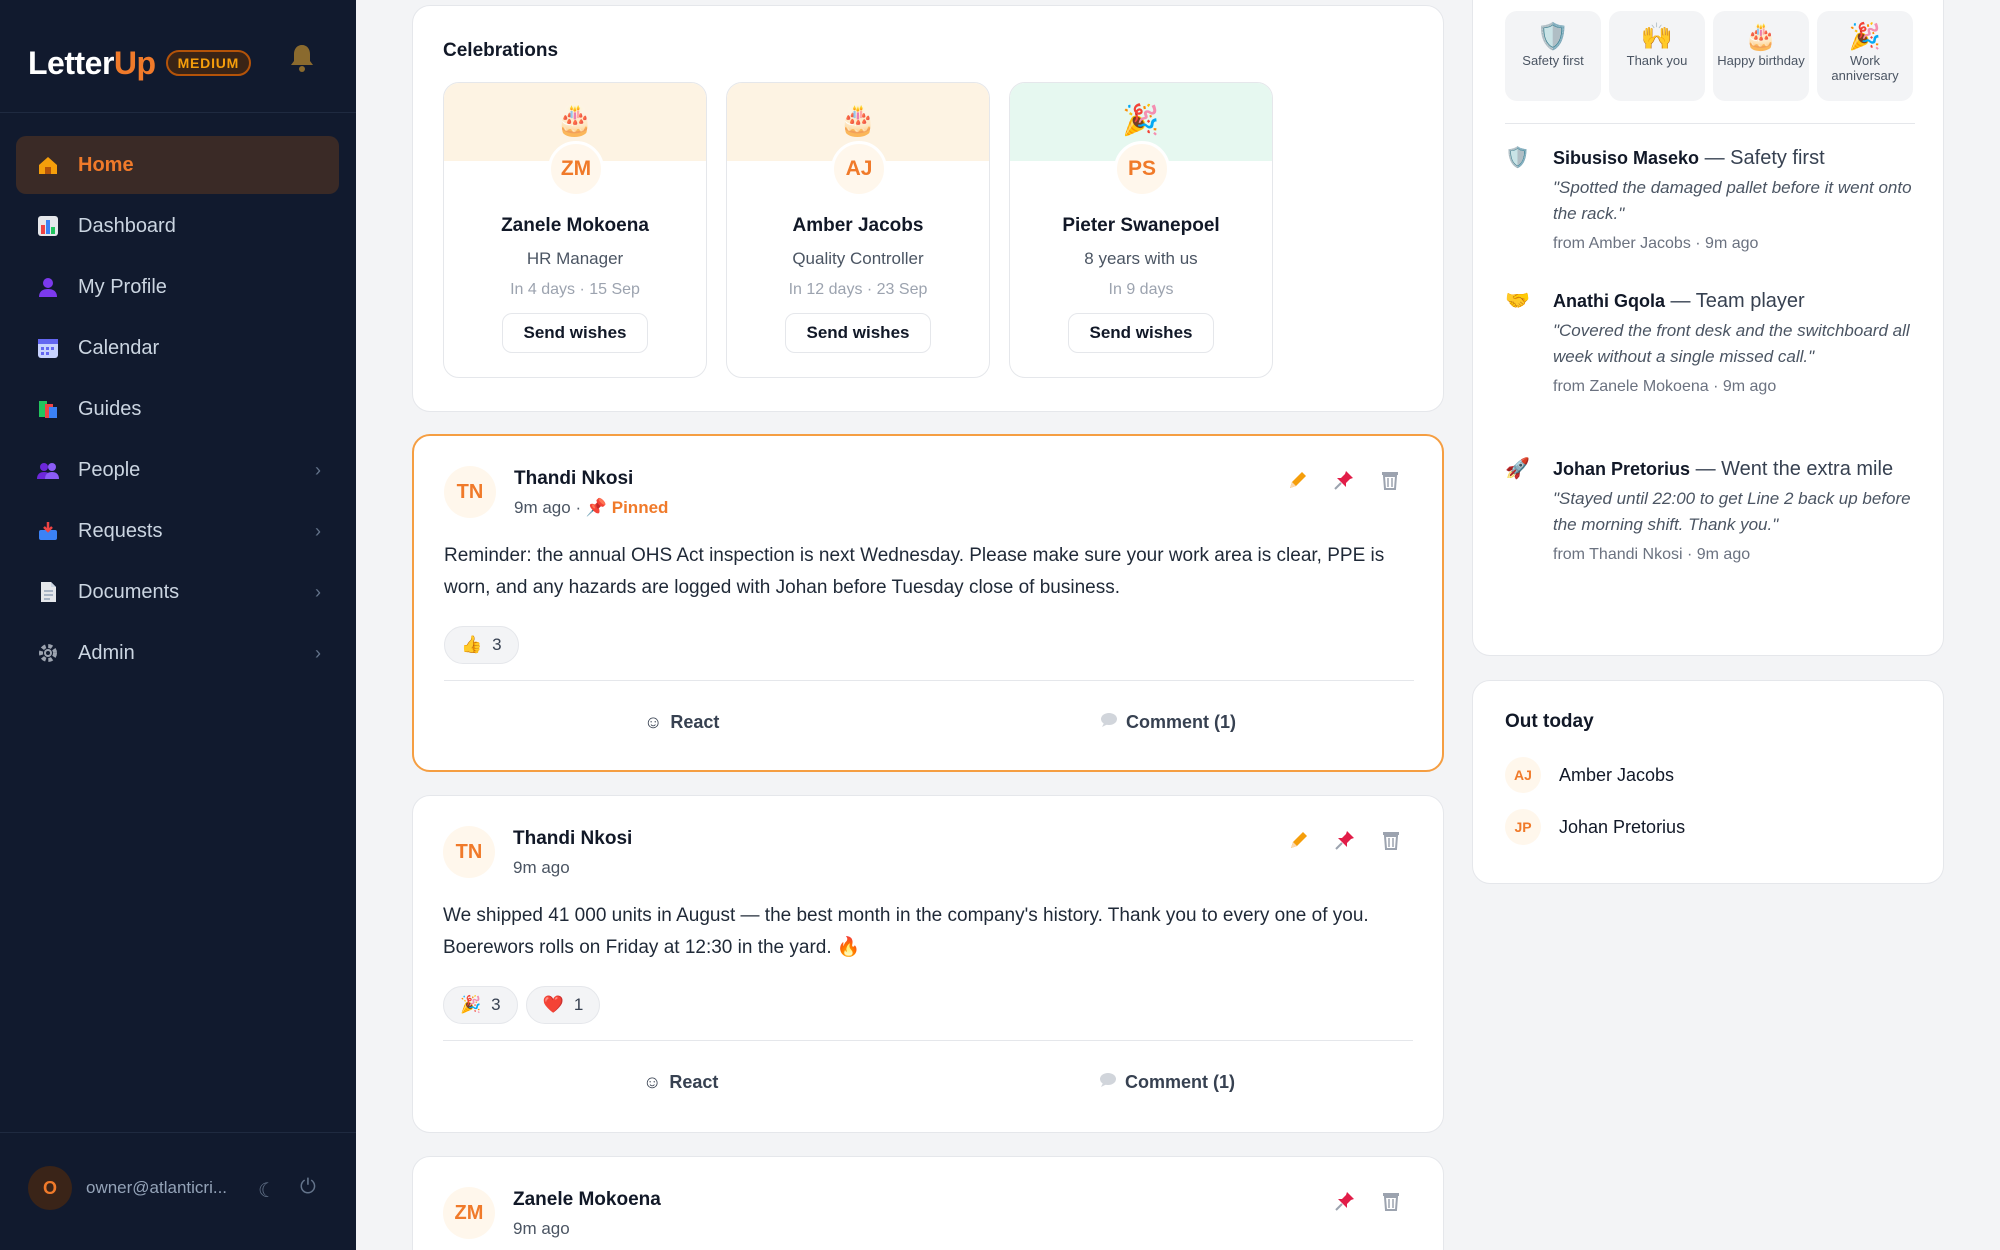 The height and width of the screenshot is (1250, 2000). What do you see at coordinates (1141, 258) in the screenshot?
I see `celebration-role: 8 years with us` at bounding box center [1141, 258].